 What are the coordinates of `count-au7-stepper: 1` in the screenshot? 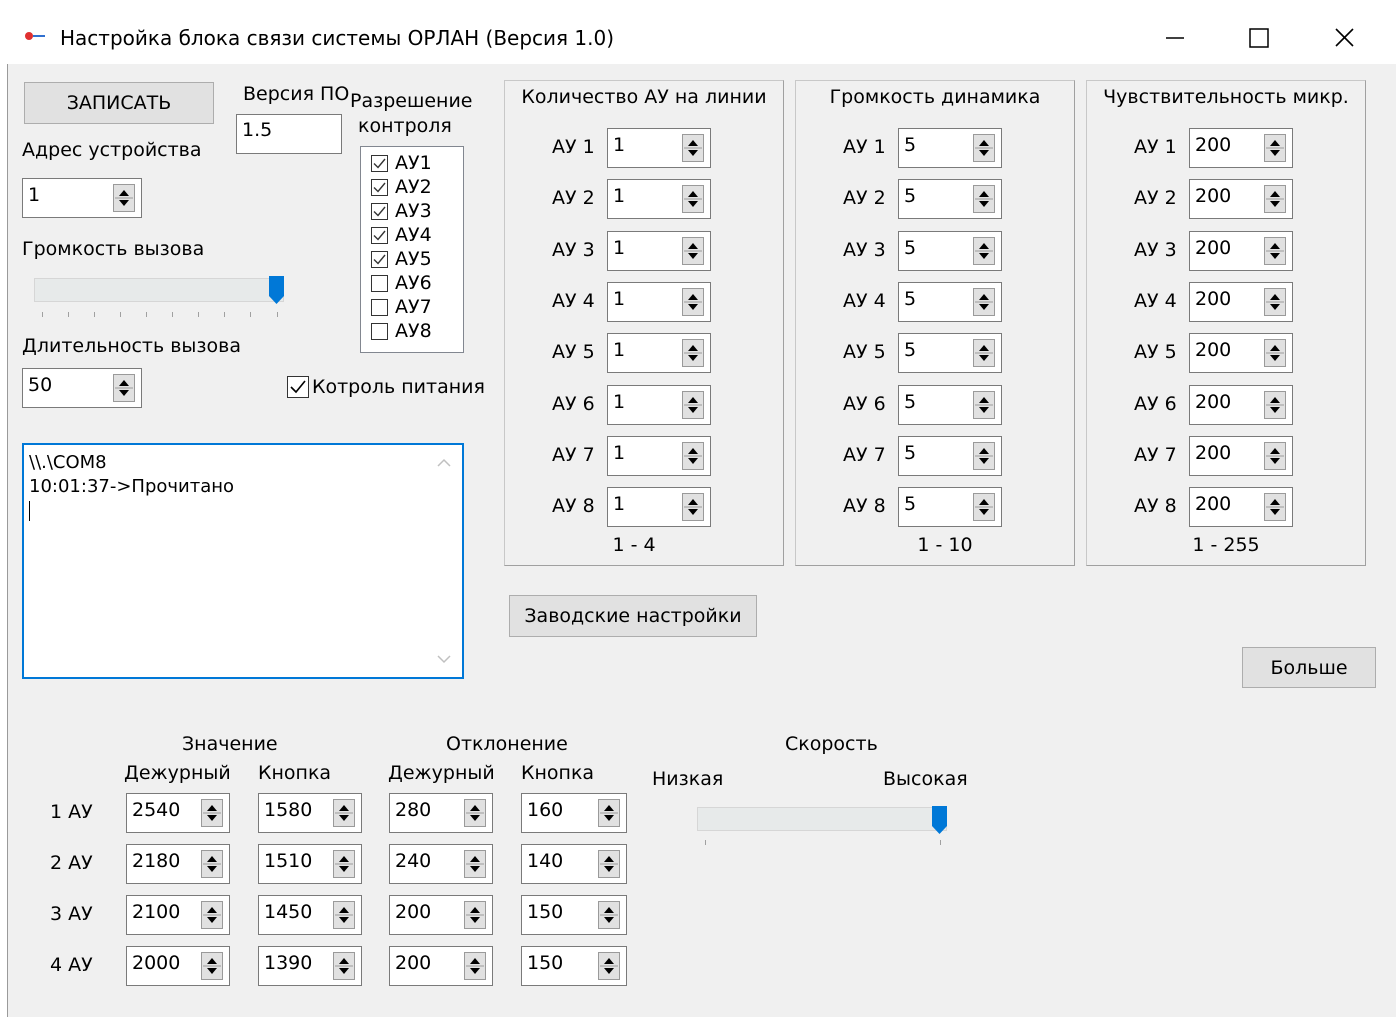 It's located at (659, 455).